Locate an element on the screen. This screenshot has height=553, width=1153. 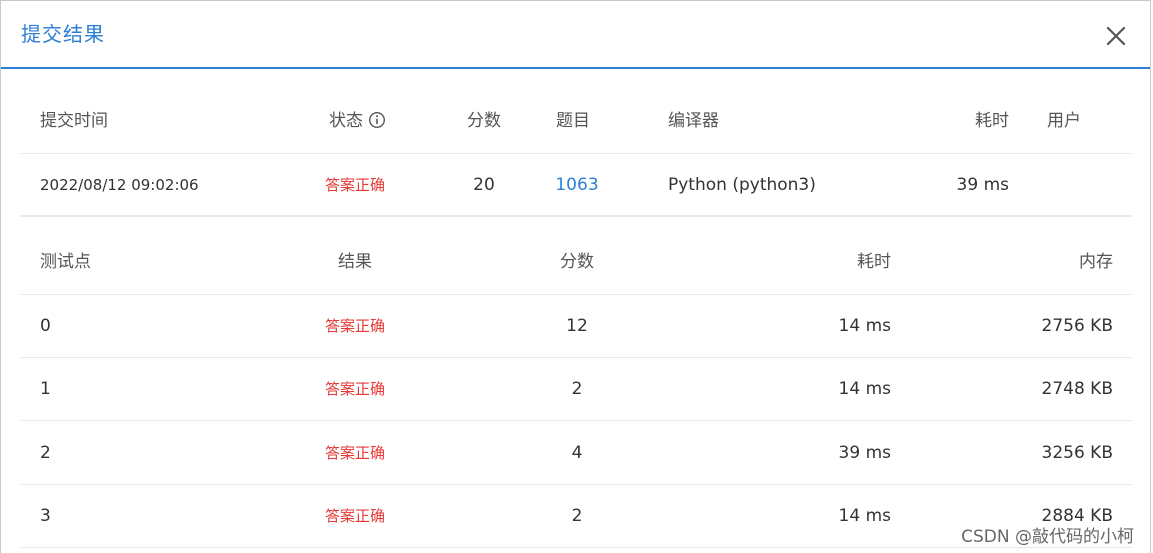
table-row: 2 答案正确 4 39 ms 3256 KB is located at coordinates (576, 453).